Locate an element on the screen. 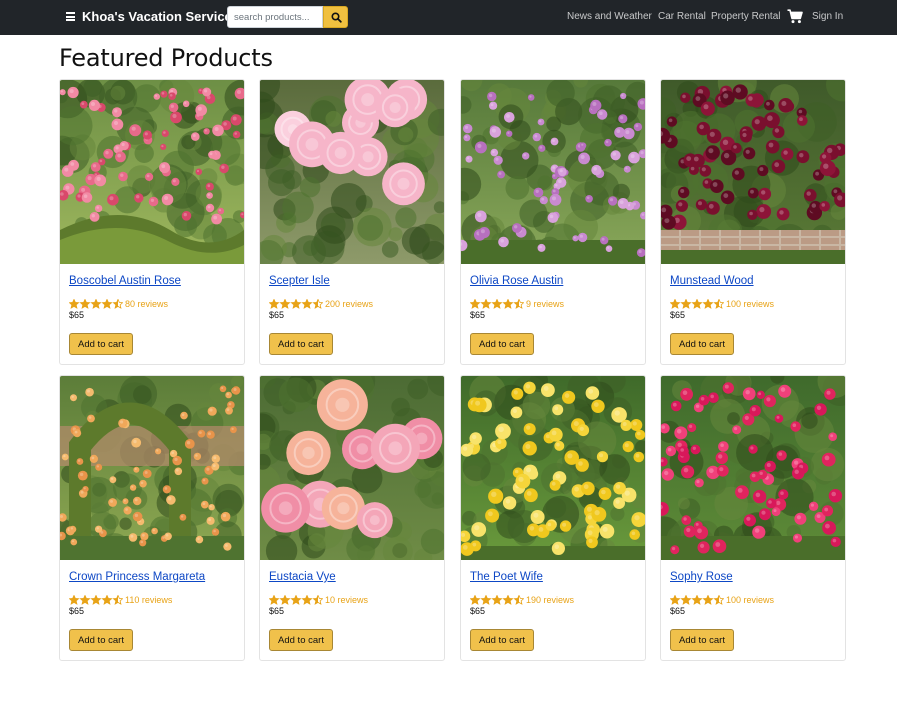 Image resolution: width=897 pixels, height=707 pixels. product-title-link: Eustacia Vye is located at coordinates (302, 577).